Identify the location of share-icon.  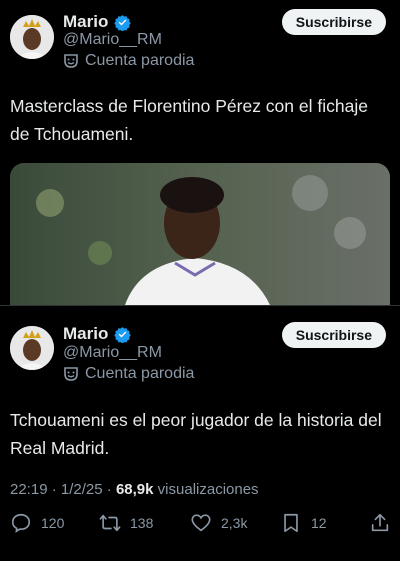
(380, 522).